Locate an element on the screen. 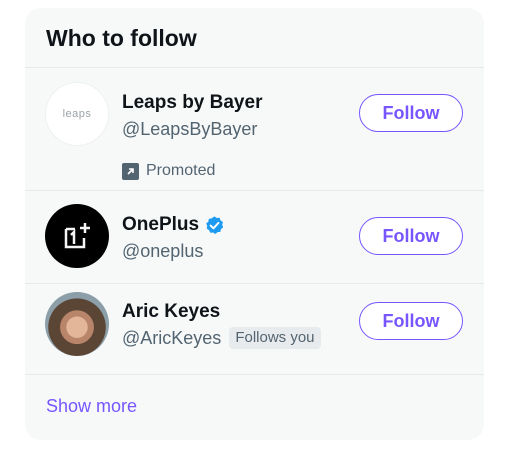  display-name-text: OnePlus is located at coordinates (161, 224).